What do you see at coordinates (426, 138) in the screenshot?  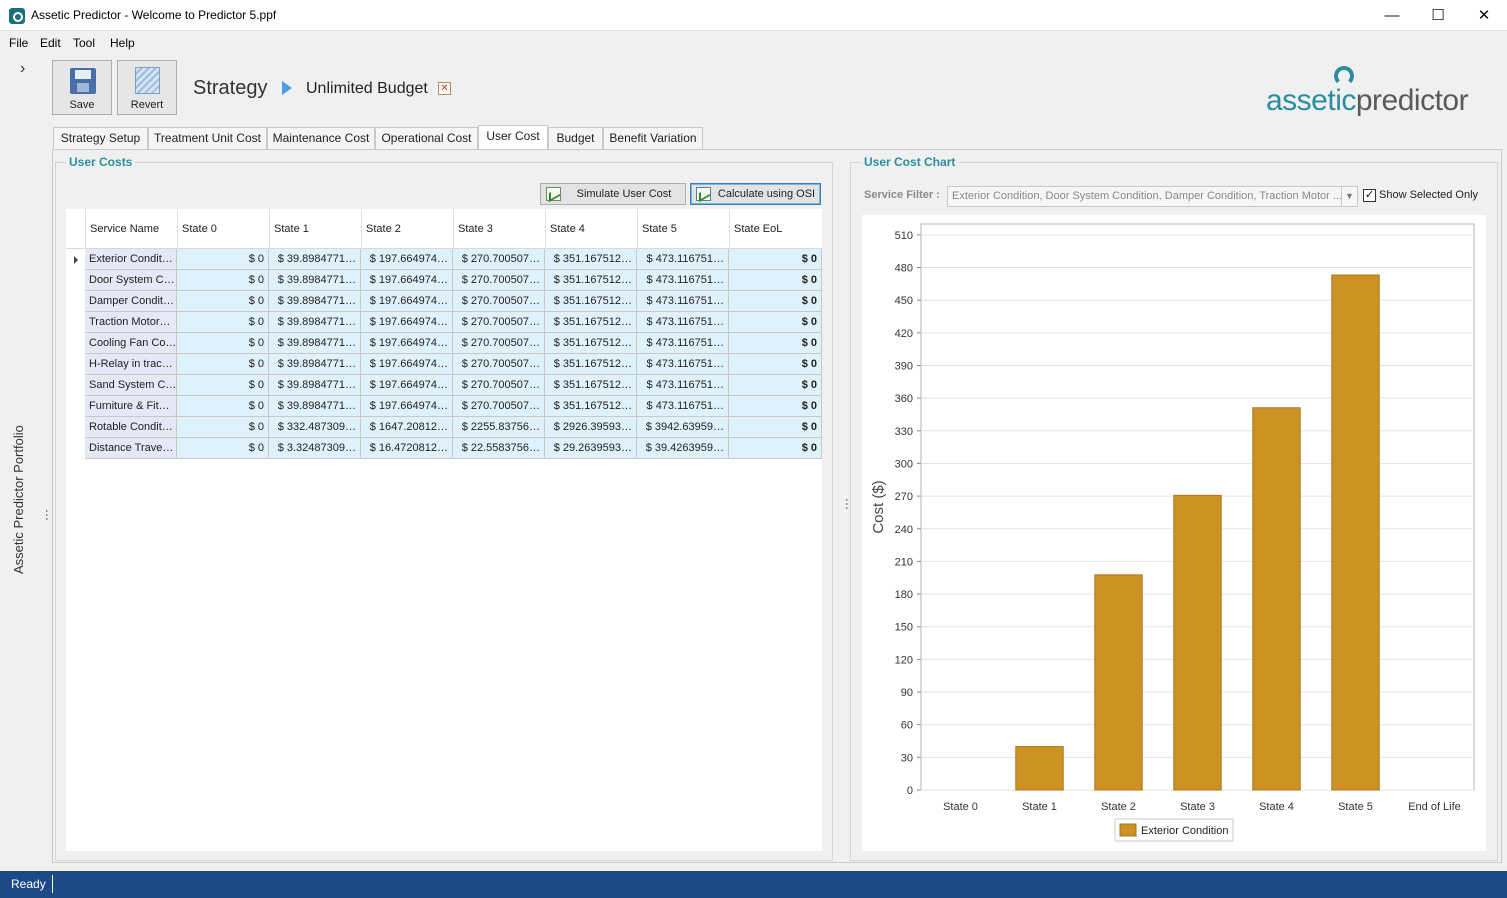 I see `tab-operational-cost: Operational Cost` at bounding box center [426, 138].